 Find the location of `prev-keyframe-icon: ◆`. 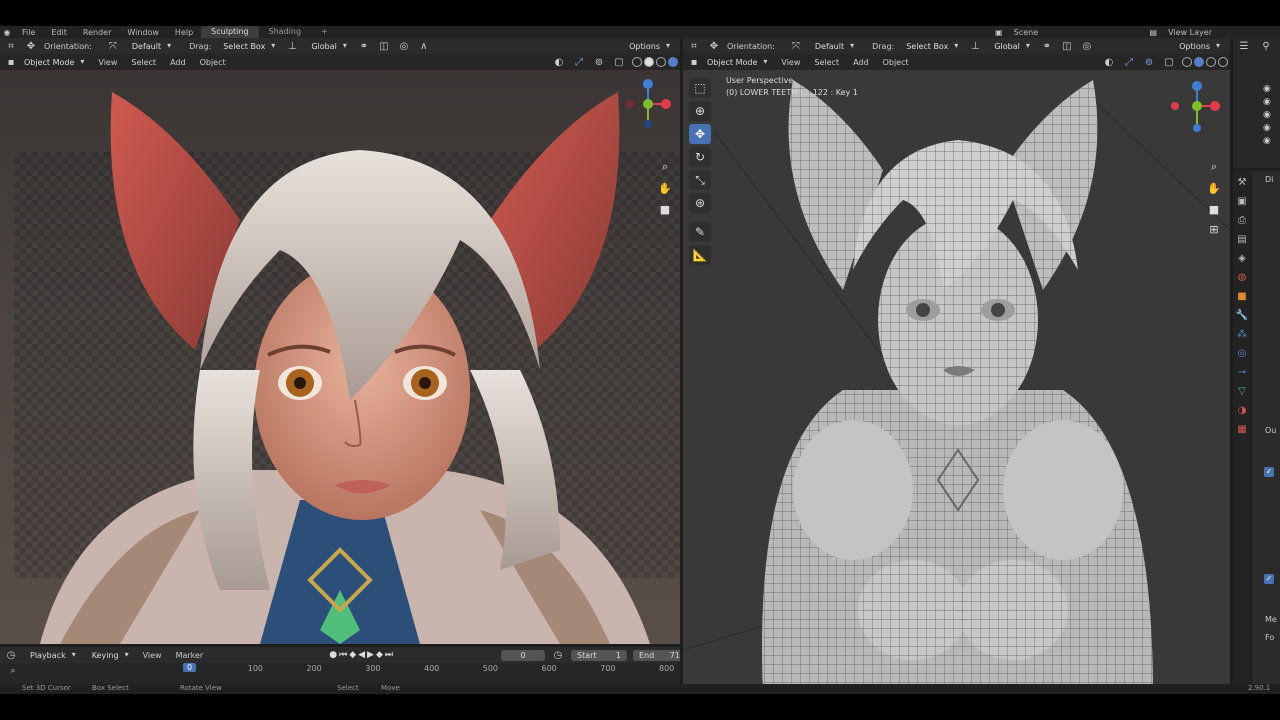

prev-keyframe-icon: ◆ is located at coordinates (352, 655).